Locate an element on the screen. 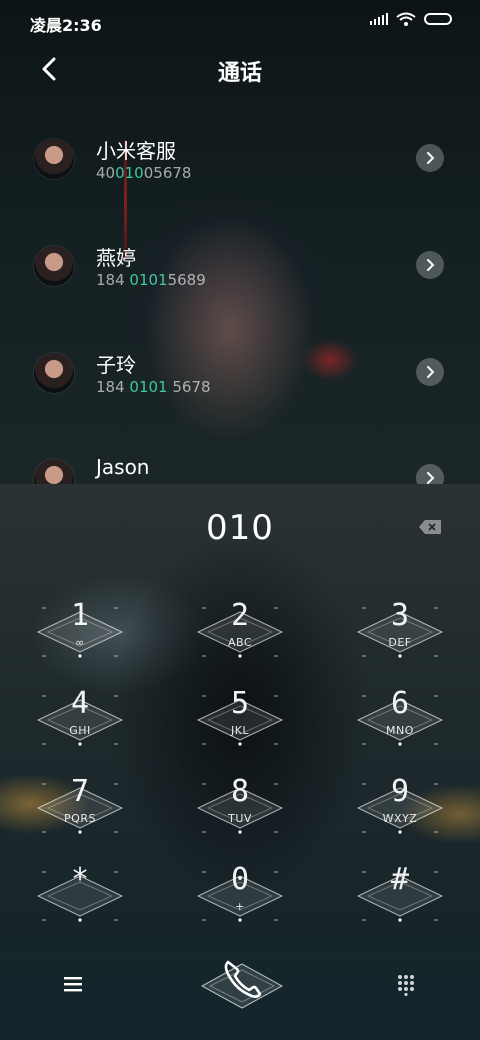 The image size is (480, 1040). dial-key: 7 PQRS is located at coordinates (80, 805).